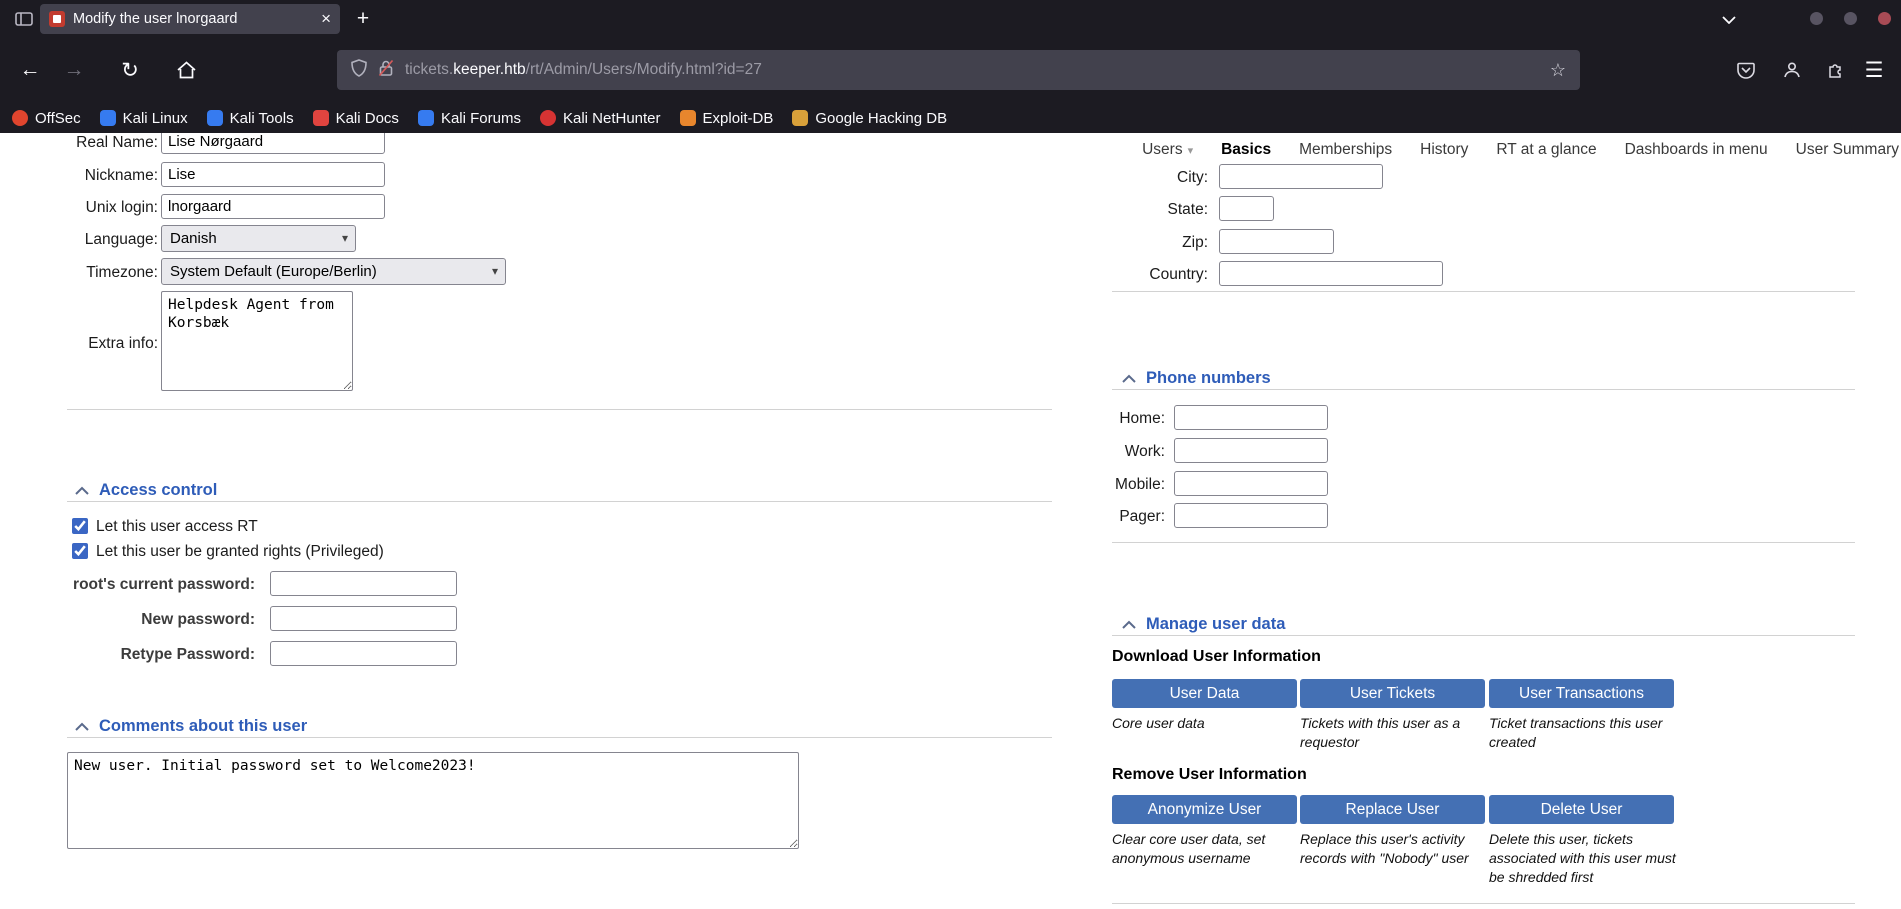 The width and height of the screenshot is (1901, 909). Describe the element at coordinates (80, 551) in the screenshot. I see `privileged-checkbox` at that location.